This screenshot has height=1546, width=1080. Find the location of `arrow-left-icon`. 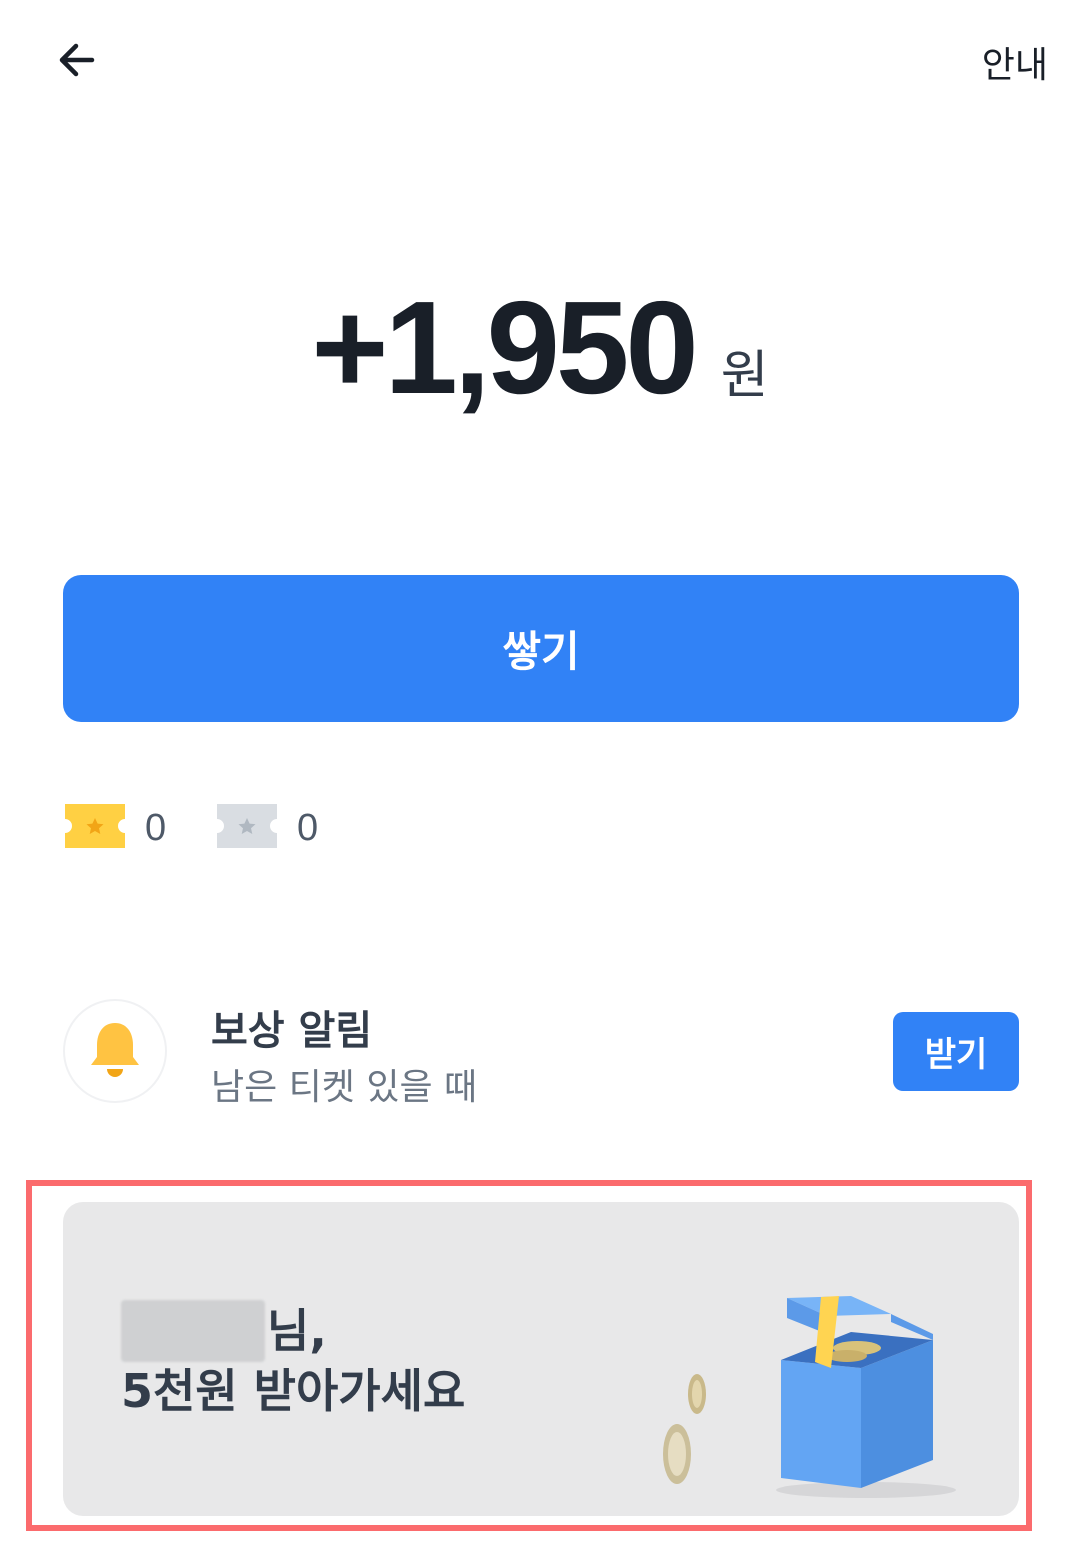

arrow-left-icon is located at coordinates (76, 62).